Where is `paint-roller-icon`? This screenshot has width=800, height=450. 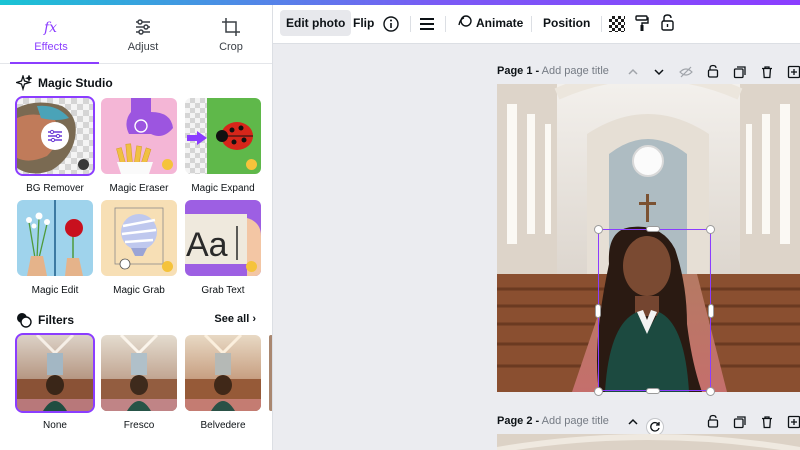 paint-roller-icon is located at coordinates (642, 23).